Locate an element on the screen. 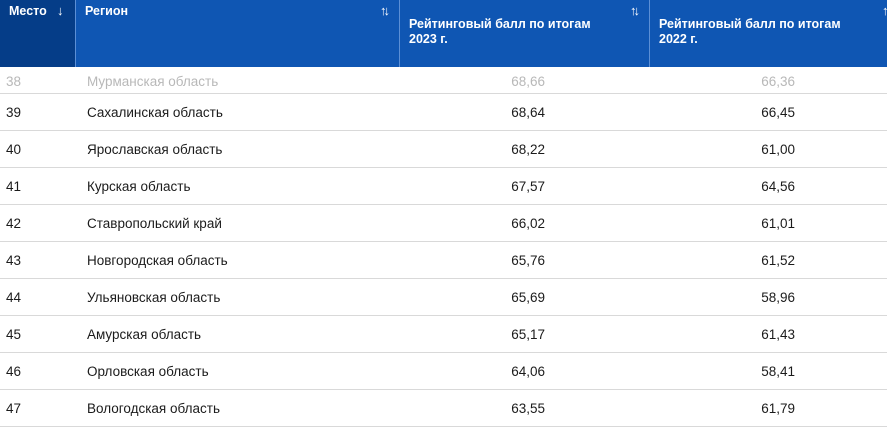 The image size is (887, 427). table-row: 46 Орловская область 64,06 58,41 is located at coordinates (443, 371).